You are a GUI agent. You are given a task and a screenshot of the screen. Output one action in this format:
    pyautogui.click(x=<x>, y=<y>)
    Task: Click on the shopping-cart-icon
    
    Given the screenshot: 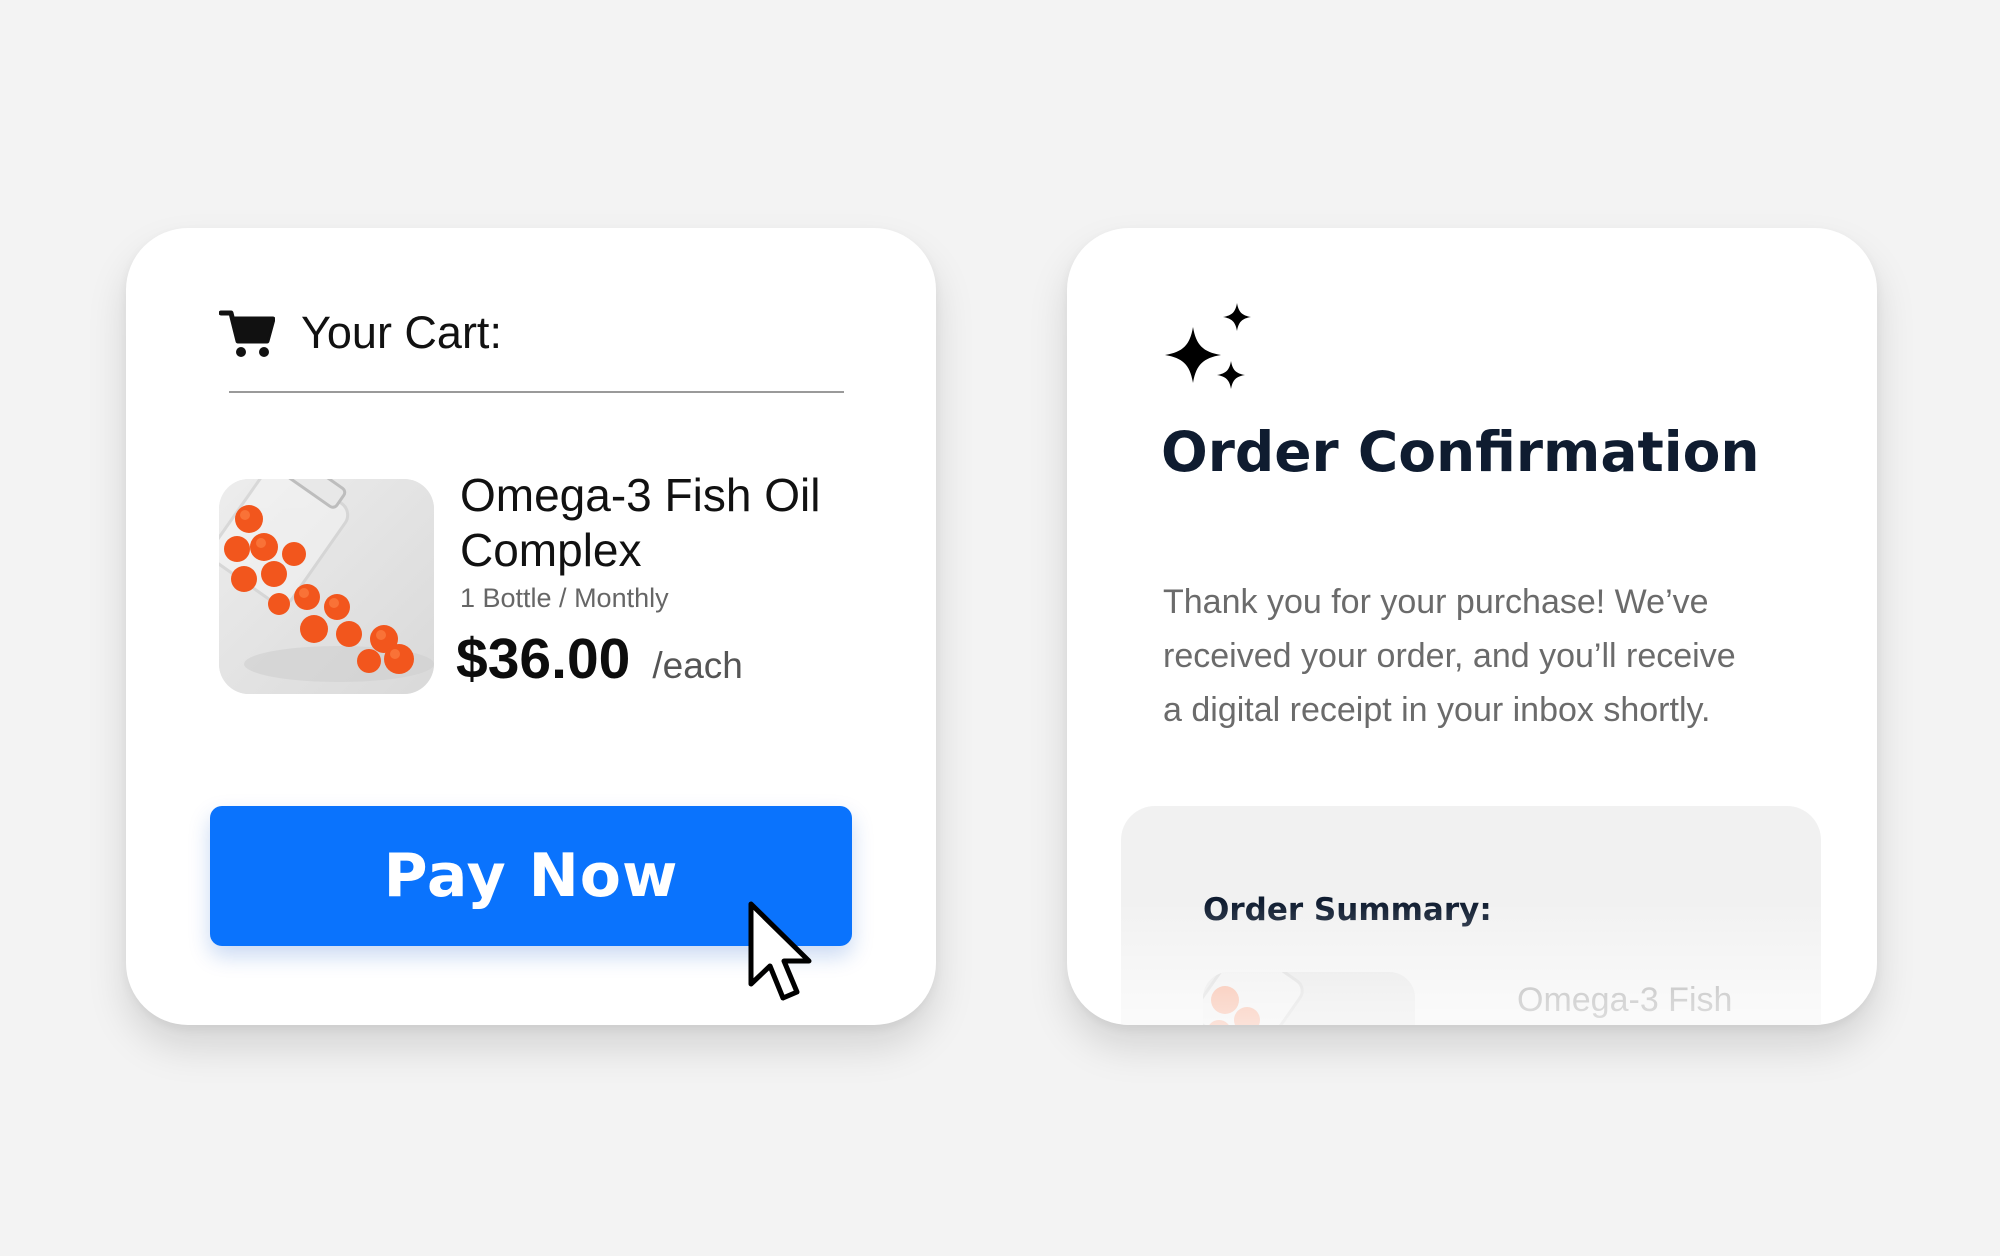 What is the action you would take?
    pyautogui.click(x=247, y=333)
    